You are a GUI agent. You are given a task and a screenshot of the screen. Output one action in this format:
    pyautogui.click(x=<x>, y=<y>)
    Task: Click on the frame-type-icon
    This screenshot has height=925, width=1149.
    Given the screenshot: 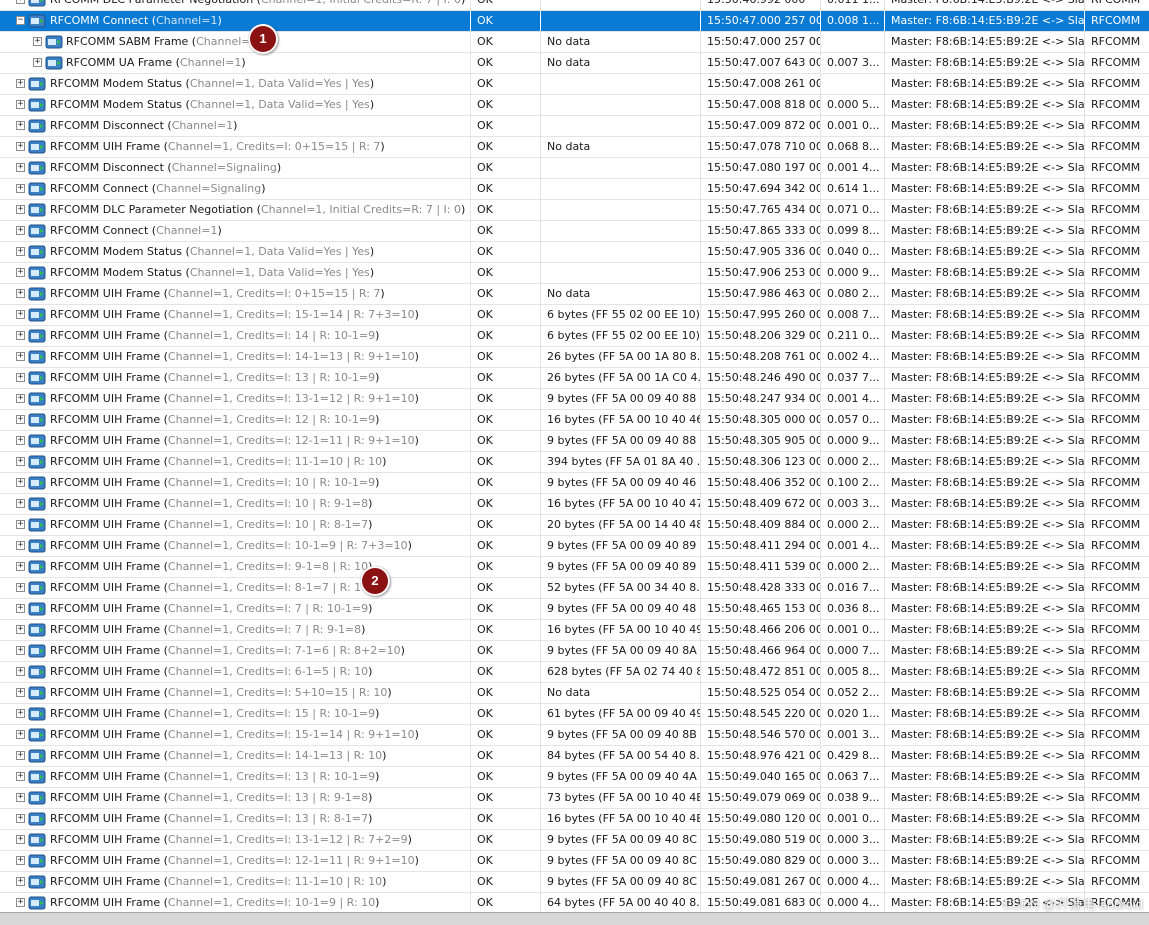 What is the action you would take?
    pyautogui.click(x=37, y=714)
    